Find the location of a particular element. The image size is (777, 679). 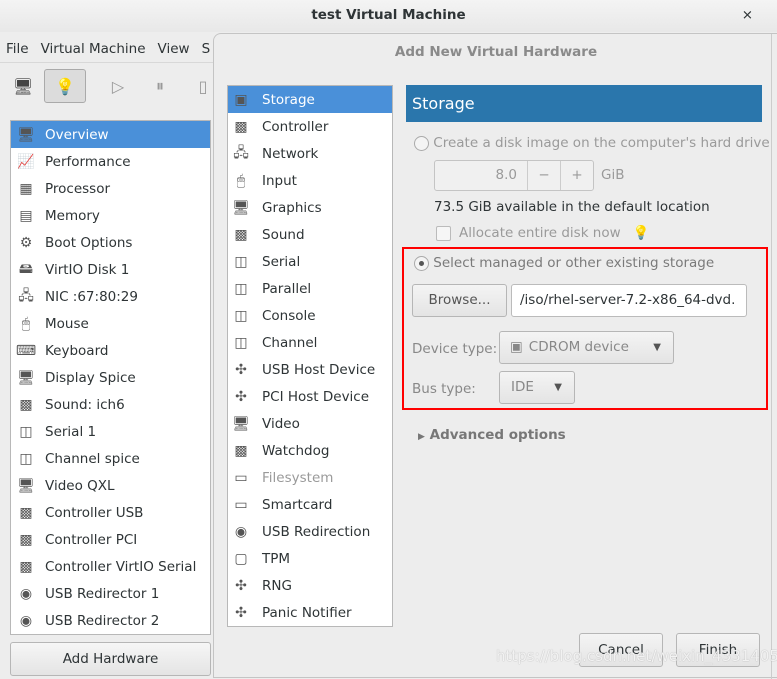

menu-file: File is located at coordinates (17, 49).